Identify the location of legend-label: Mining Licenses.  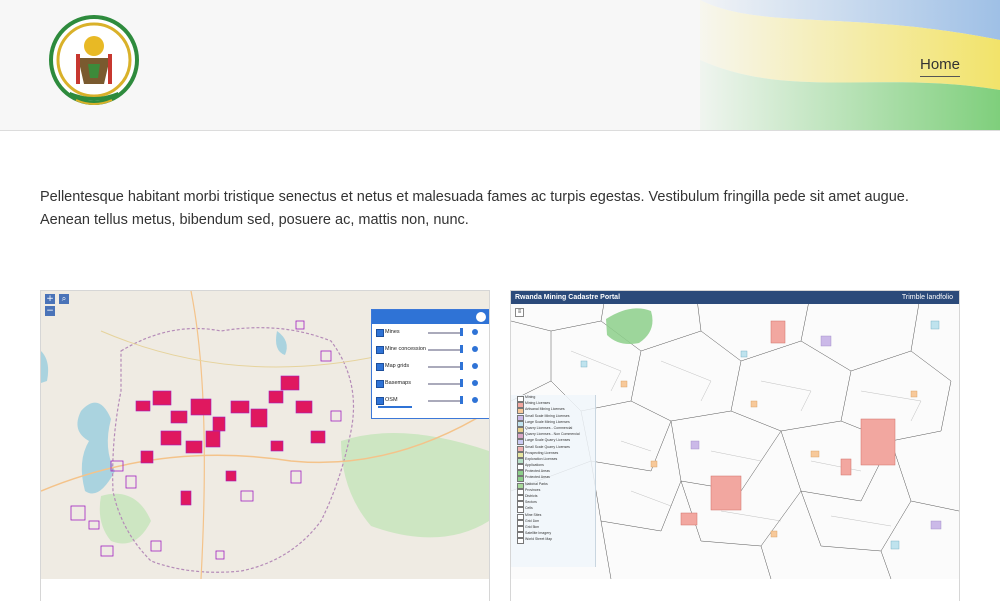
(538, 403).